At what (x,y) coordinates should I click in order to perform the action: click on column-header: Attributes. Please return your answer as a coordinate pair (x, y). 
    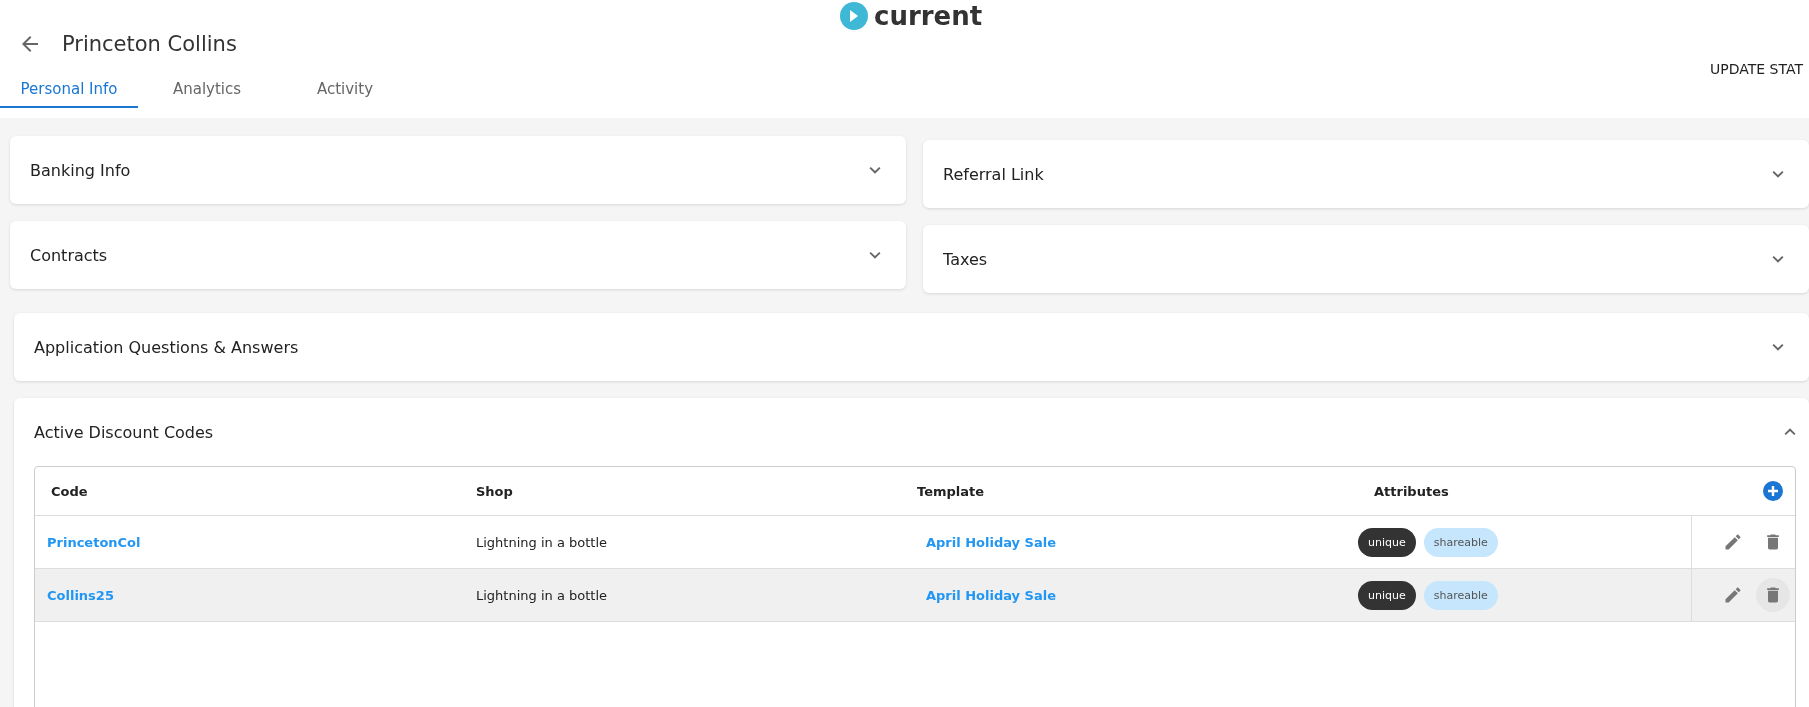
    Looking at the image, I should click on (1411, 491).